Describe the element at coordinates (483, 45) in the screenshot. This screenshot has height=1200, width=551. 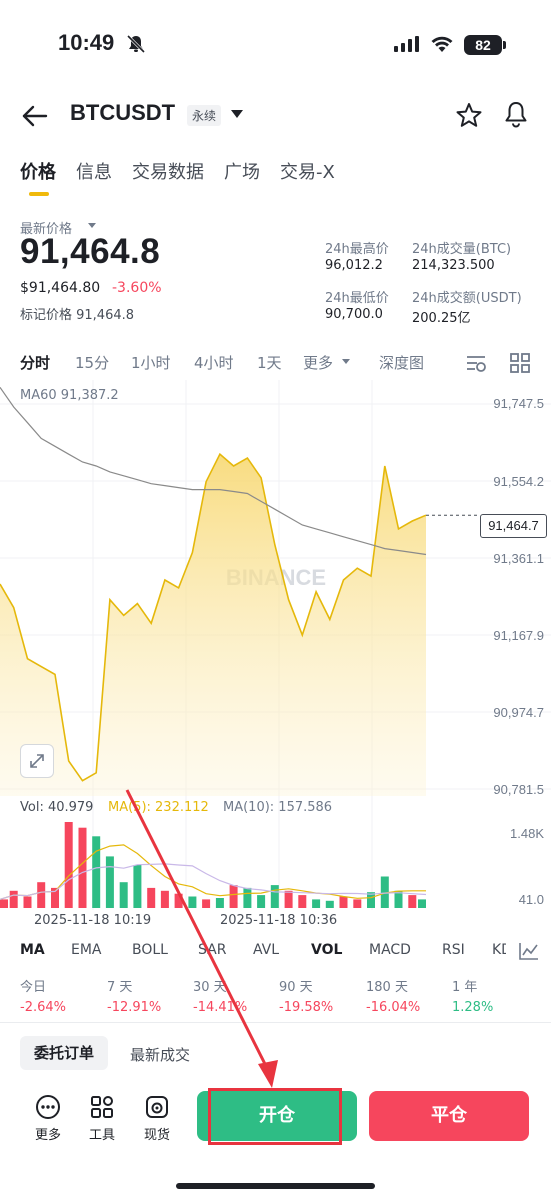
I see `battery-icon: 82` at that location.